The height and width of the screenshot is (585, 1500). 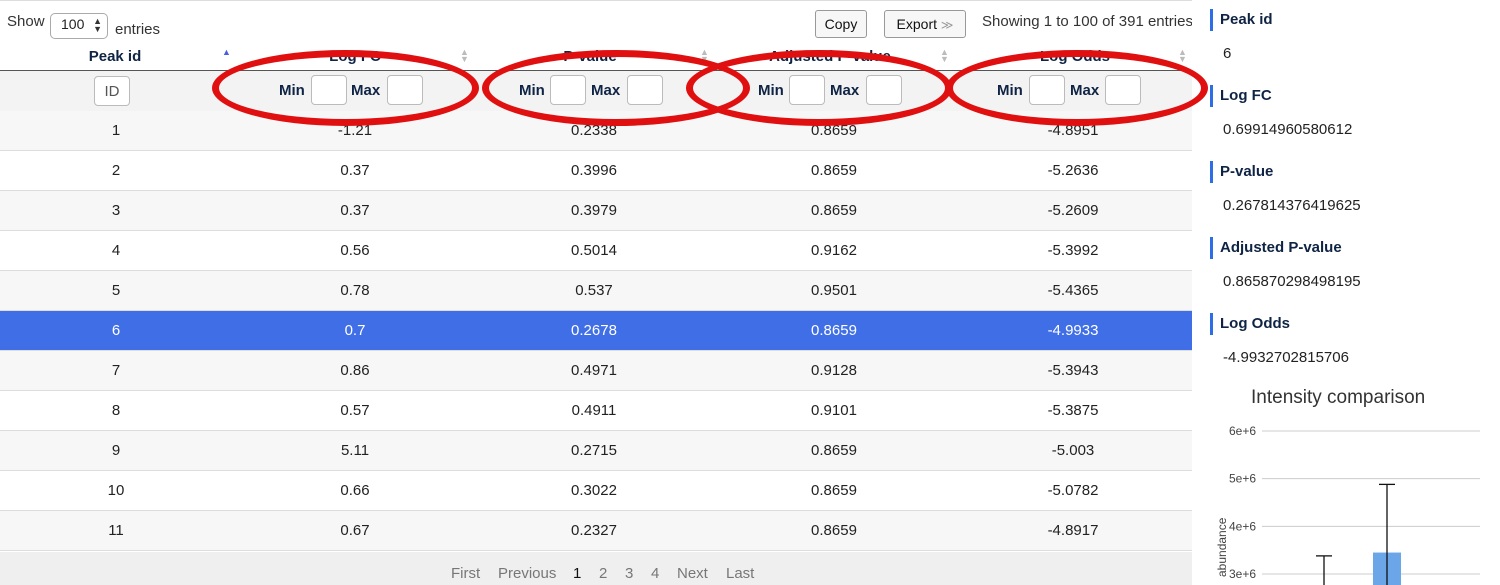 What do you see at coordinates (355, 330) in the screenshot?
I see `cell-log-fc: 0.7` at bounding box center [355, 330].